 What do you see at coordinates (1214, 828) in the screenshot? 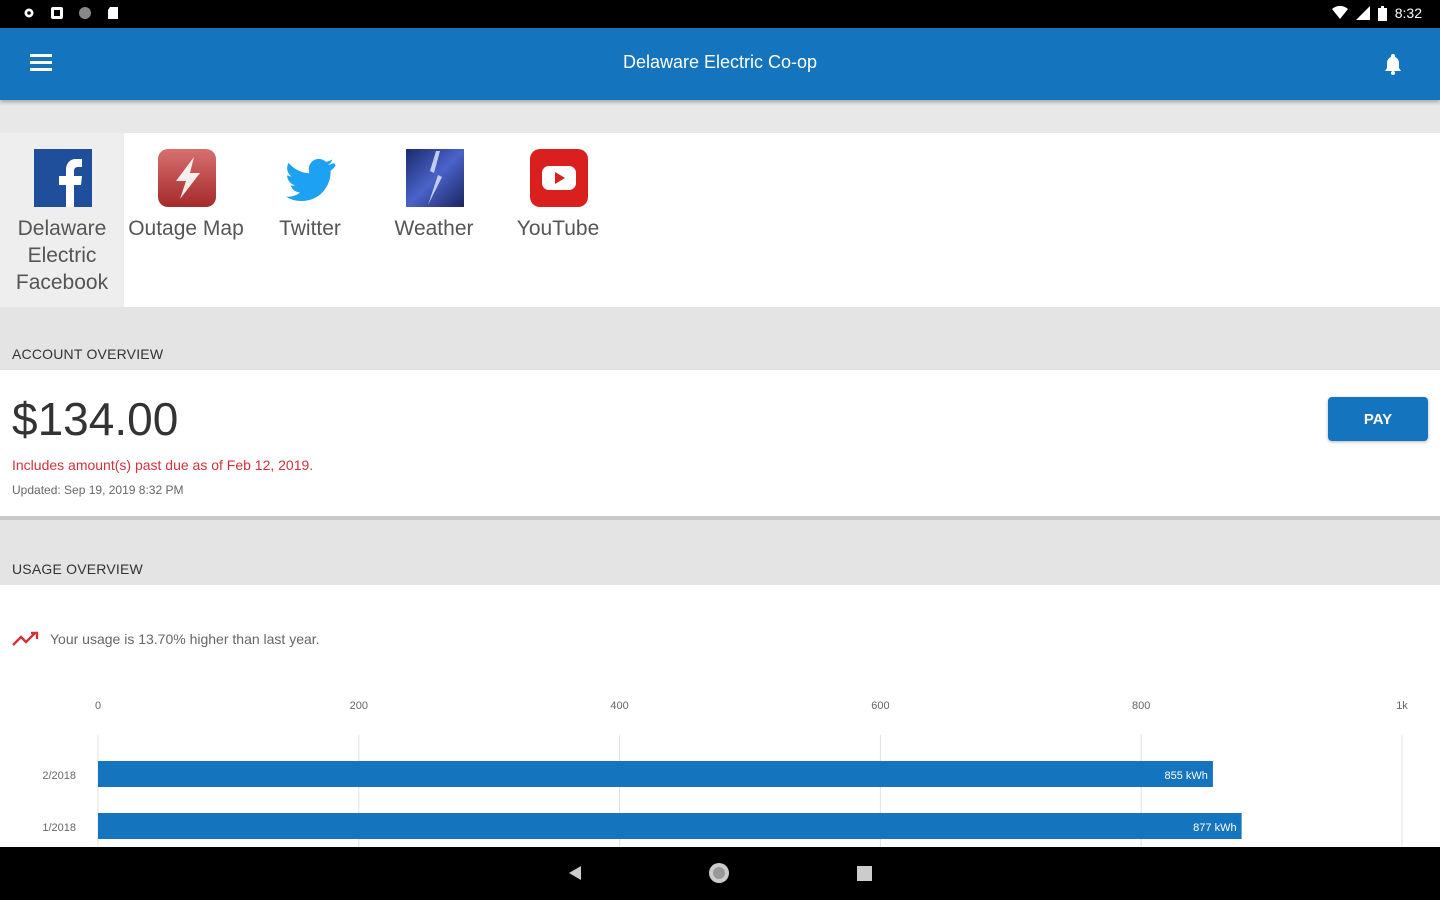
I see `bar-data-label: 877 kWh` at bounding box center [1214, 828].